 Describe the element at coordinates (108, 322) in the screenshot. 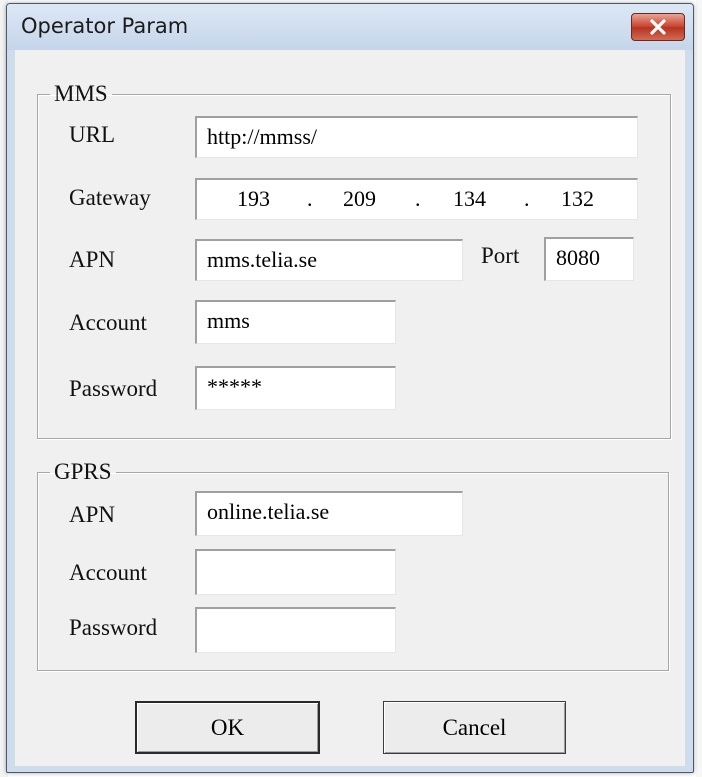

I see `mms-account-label: Account` at that location.